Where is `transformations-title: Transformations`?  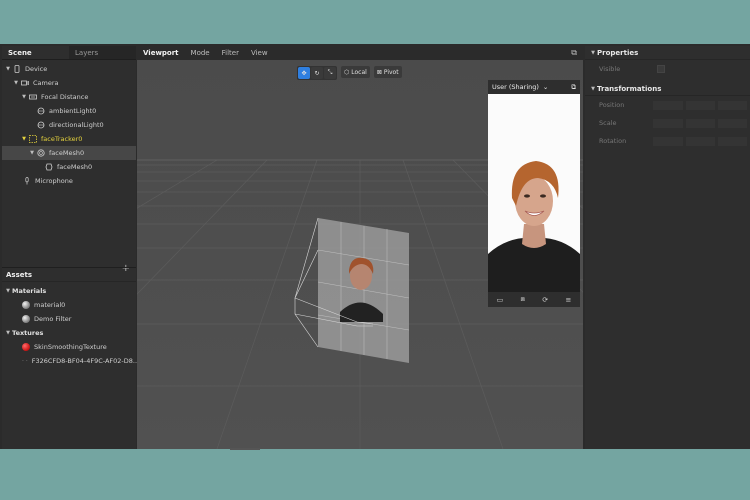
transformations-title: Transformations is located at coordinates (629, 88).